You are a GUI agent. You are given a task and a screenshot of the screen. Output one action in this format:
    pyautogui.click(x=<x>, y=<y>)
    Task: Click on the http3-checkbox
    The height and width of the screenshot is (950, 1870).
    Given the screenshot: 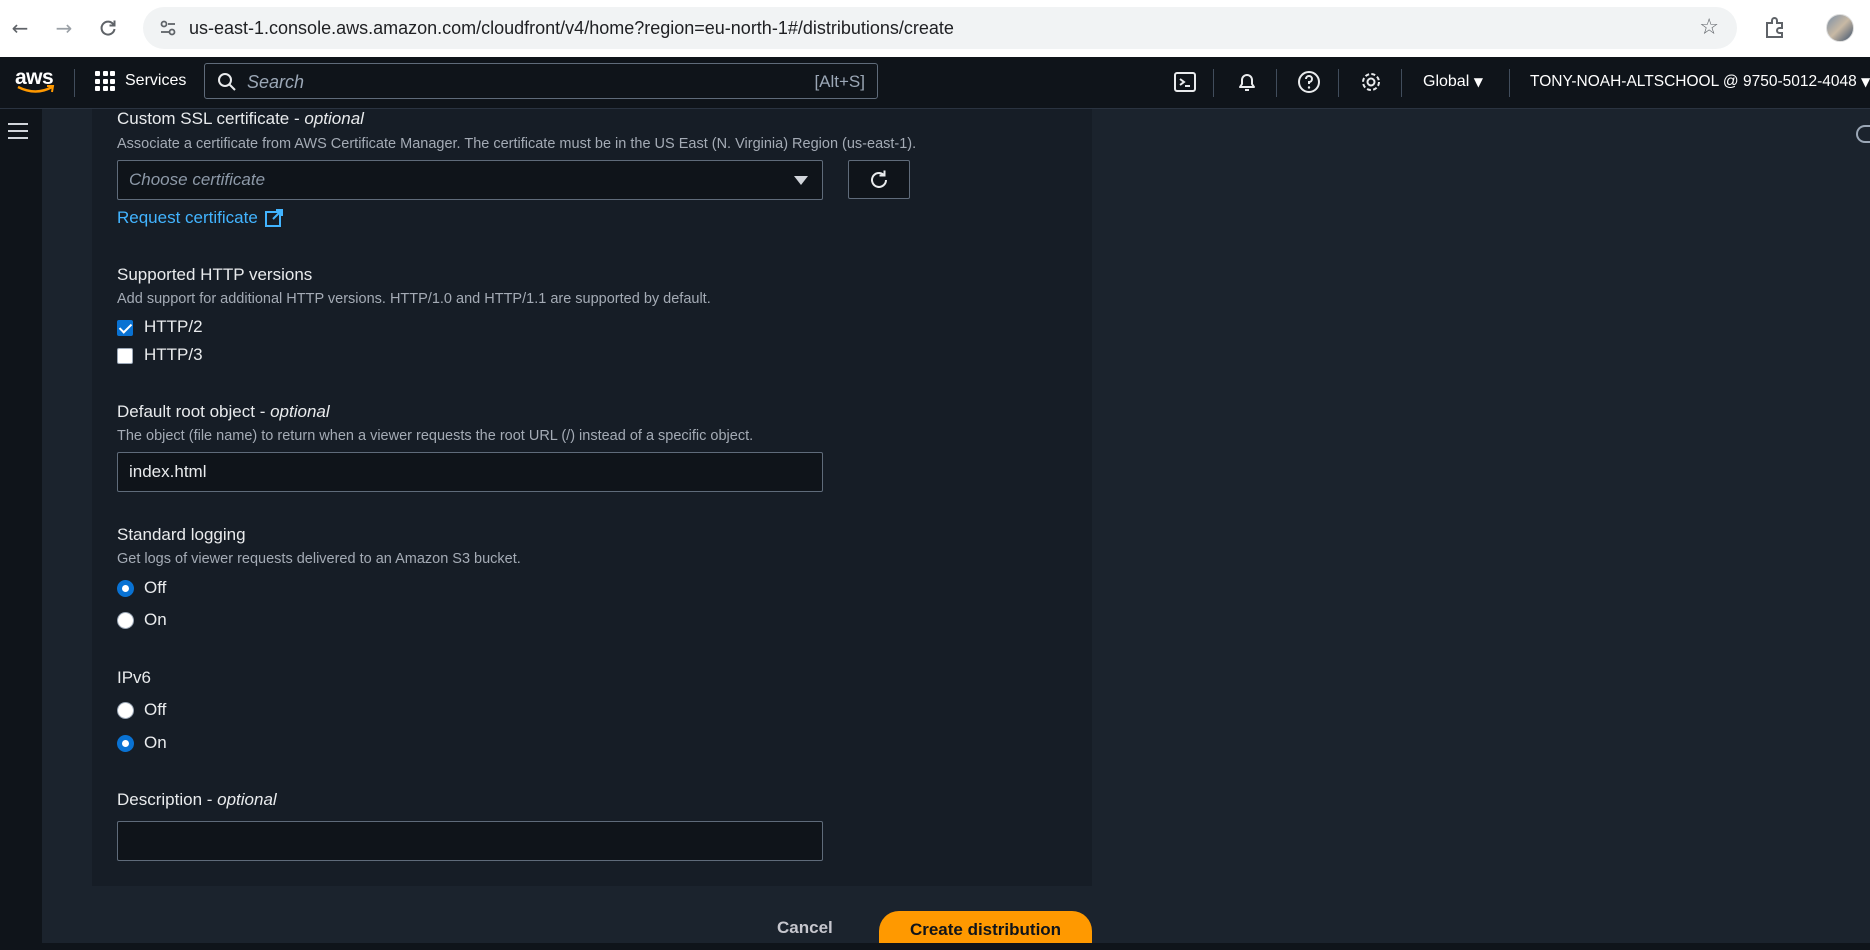 What is the action you would take?
    pyautogui.click(x=125, y=356)
    